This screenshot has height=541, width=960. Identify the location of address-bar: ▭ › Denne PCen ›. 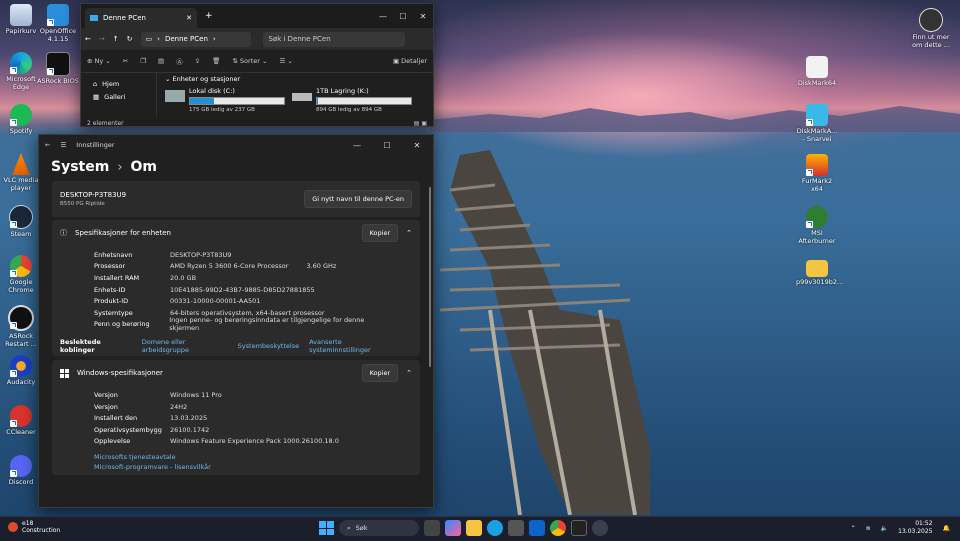
(195, 39).